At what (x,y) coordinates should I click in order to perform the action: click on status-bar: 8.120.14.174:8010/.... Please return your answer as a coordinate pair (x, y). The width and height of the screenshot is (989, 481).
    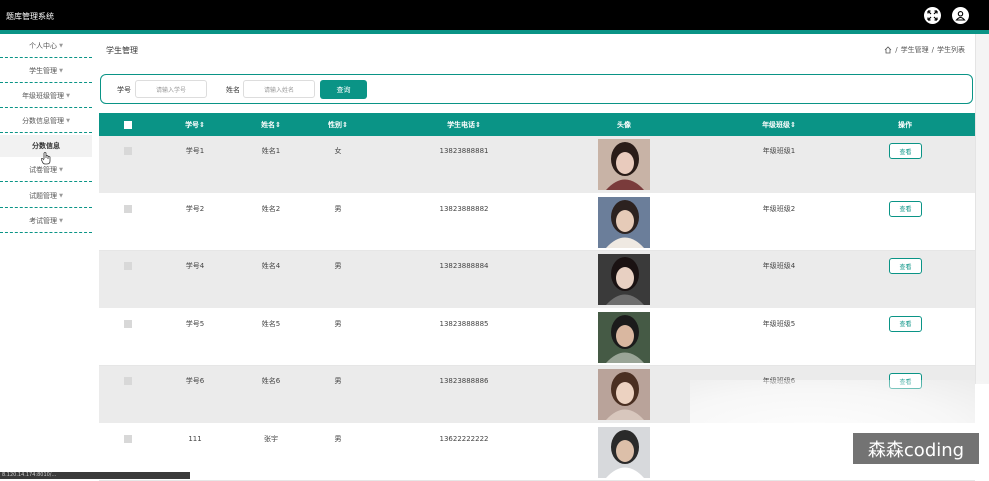
    Looking at the image, I should click on (95, 475).